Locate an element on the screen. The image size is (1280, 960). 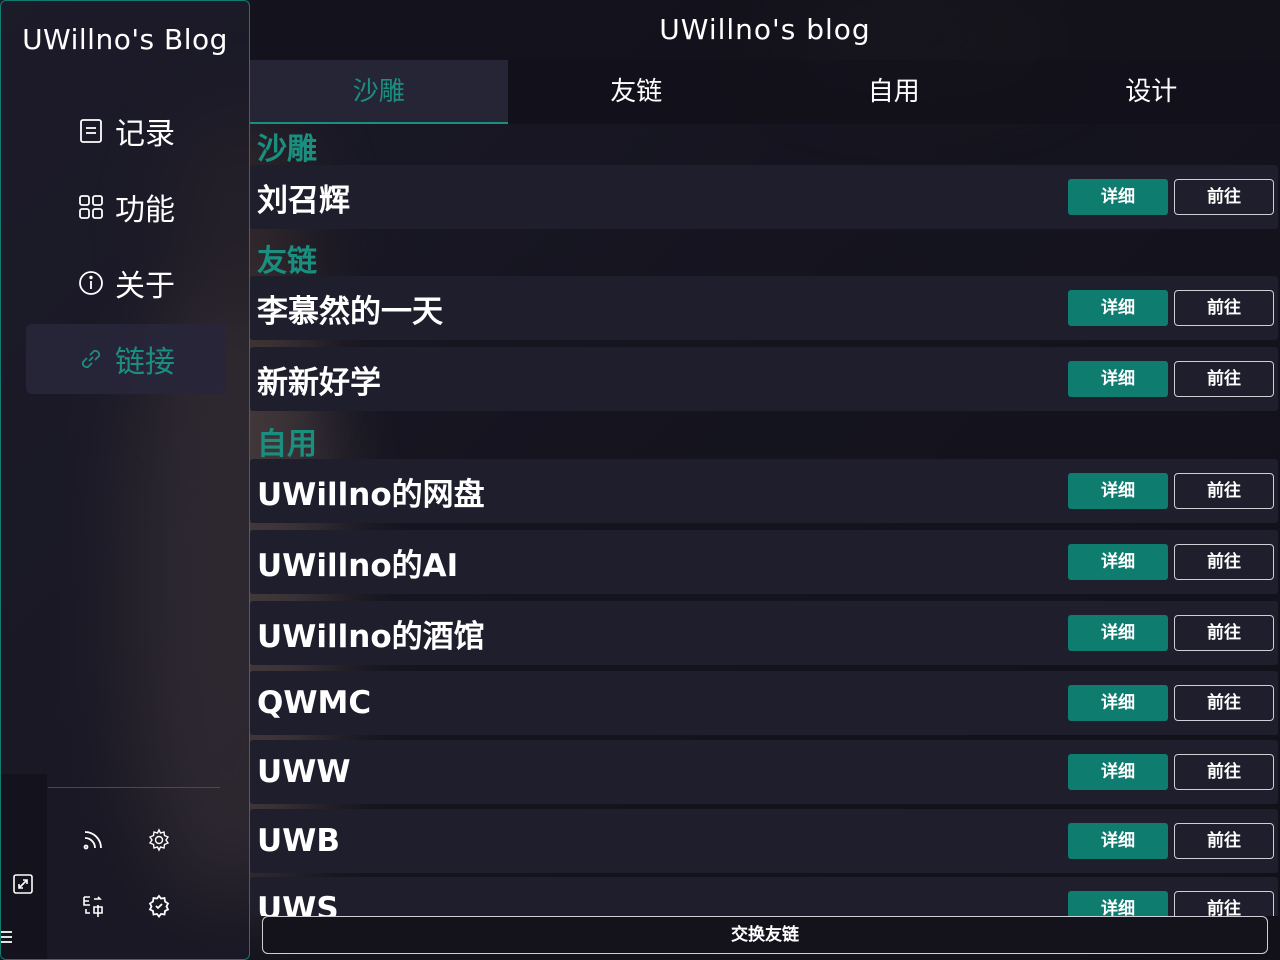
list-item: 新新好学 详细 前往 is located at coordinates (764, 379).